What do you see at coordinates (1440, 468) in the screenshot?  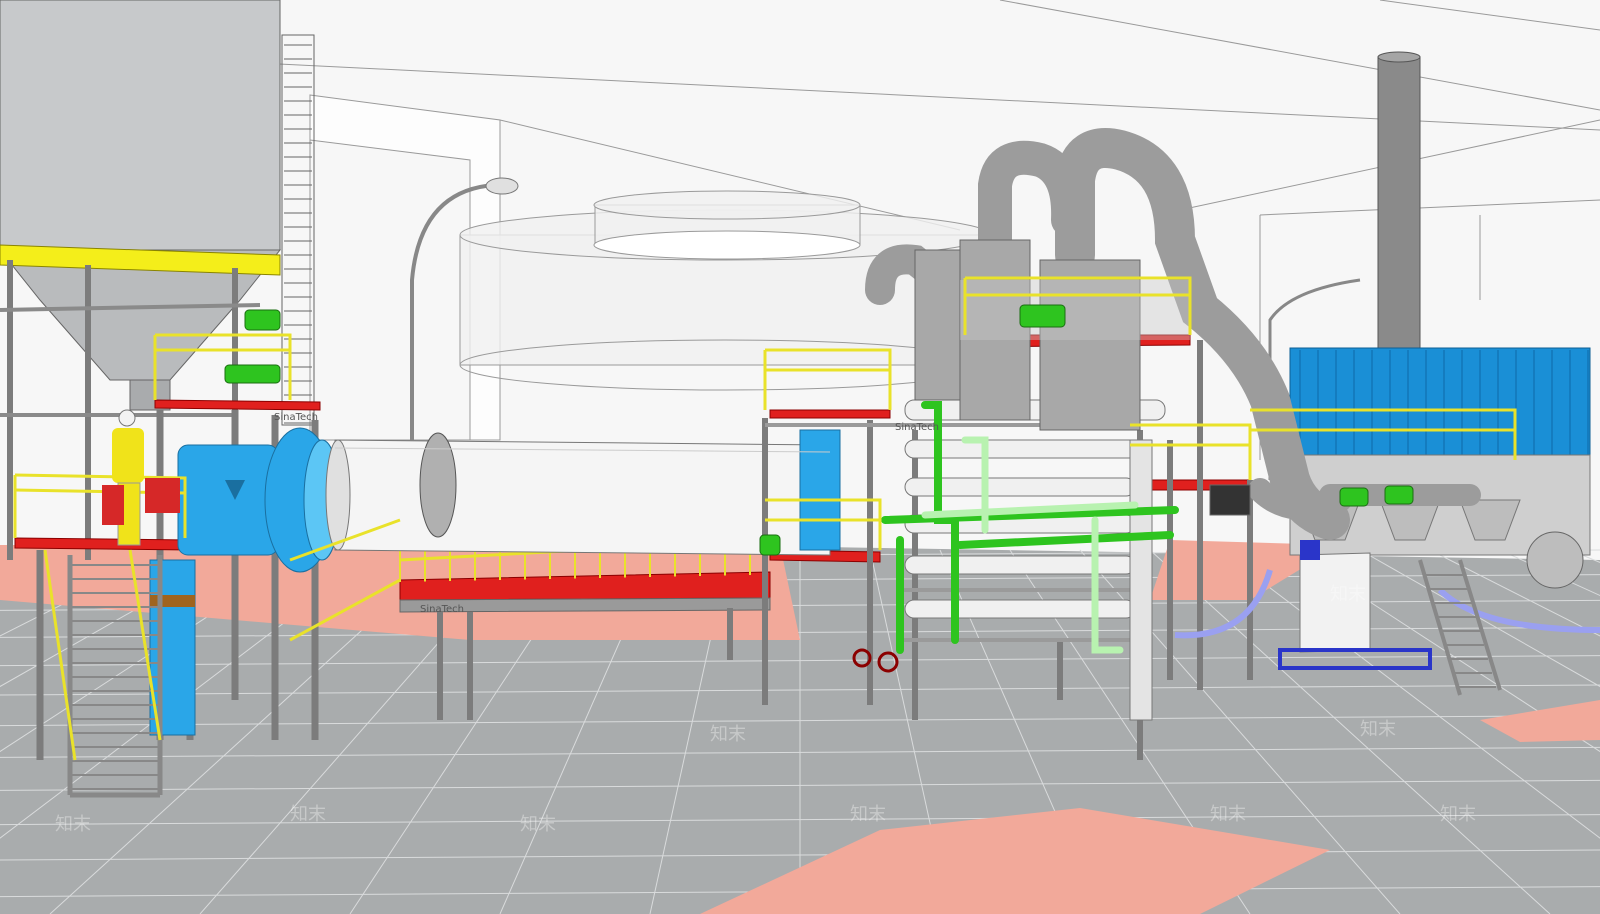 I see `baghouse-icon` at bounding box center [1440, 468].